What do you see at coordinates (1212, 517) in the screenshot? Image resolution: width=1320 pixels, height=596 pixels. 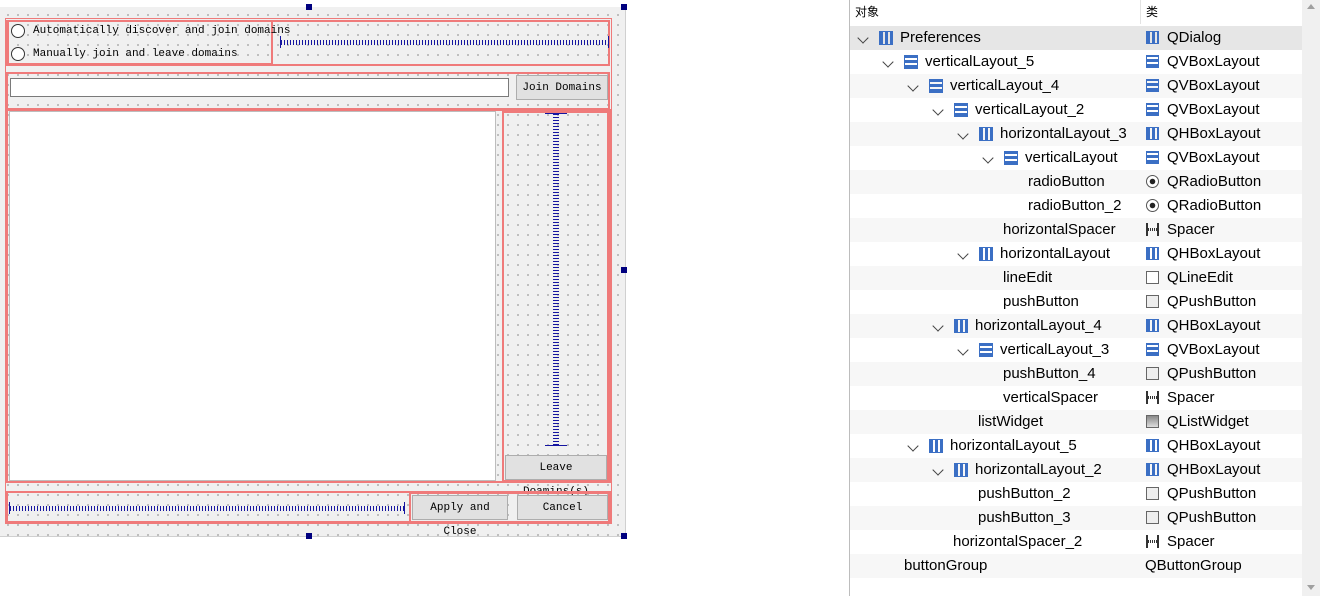 I see `object-class: QPushButton` at bounding box center [1212, 517].